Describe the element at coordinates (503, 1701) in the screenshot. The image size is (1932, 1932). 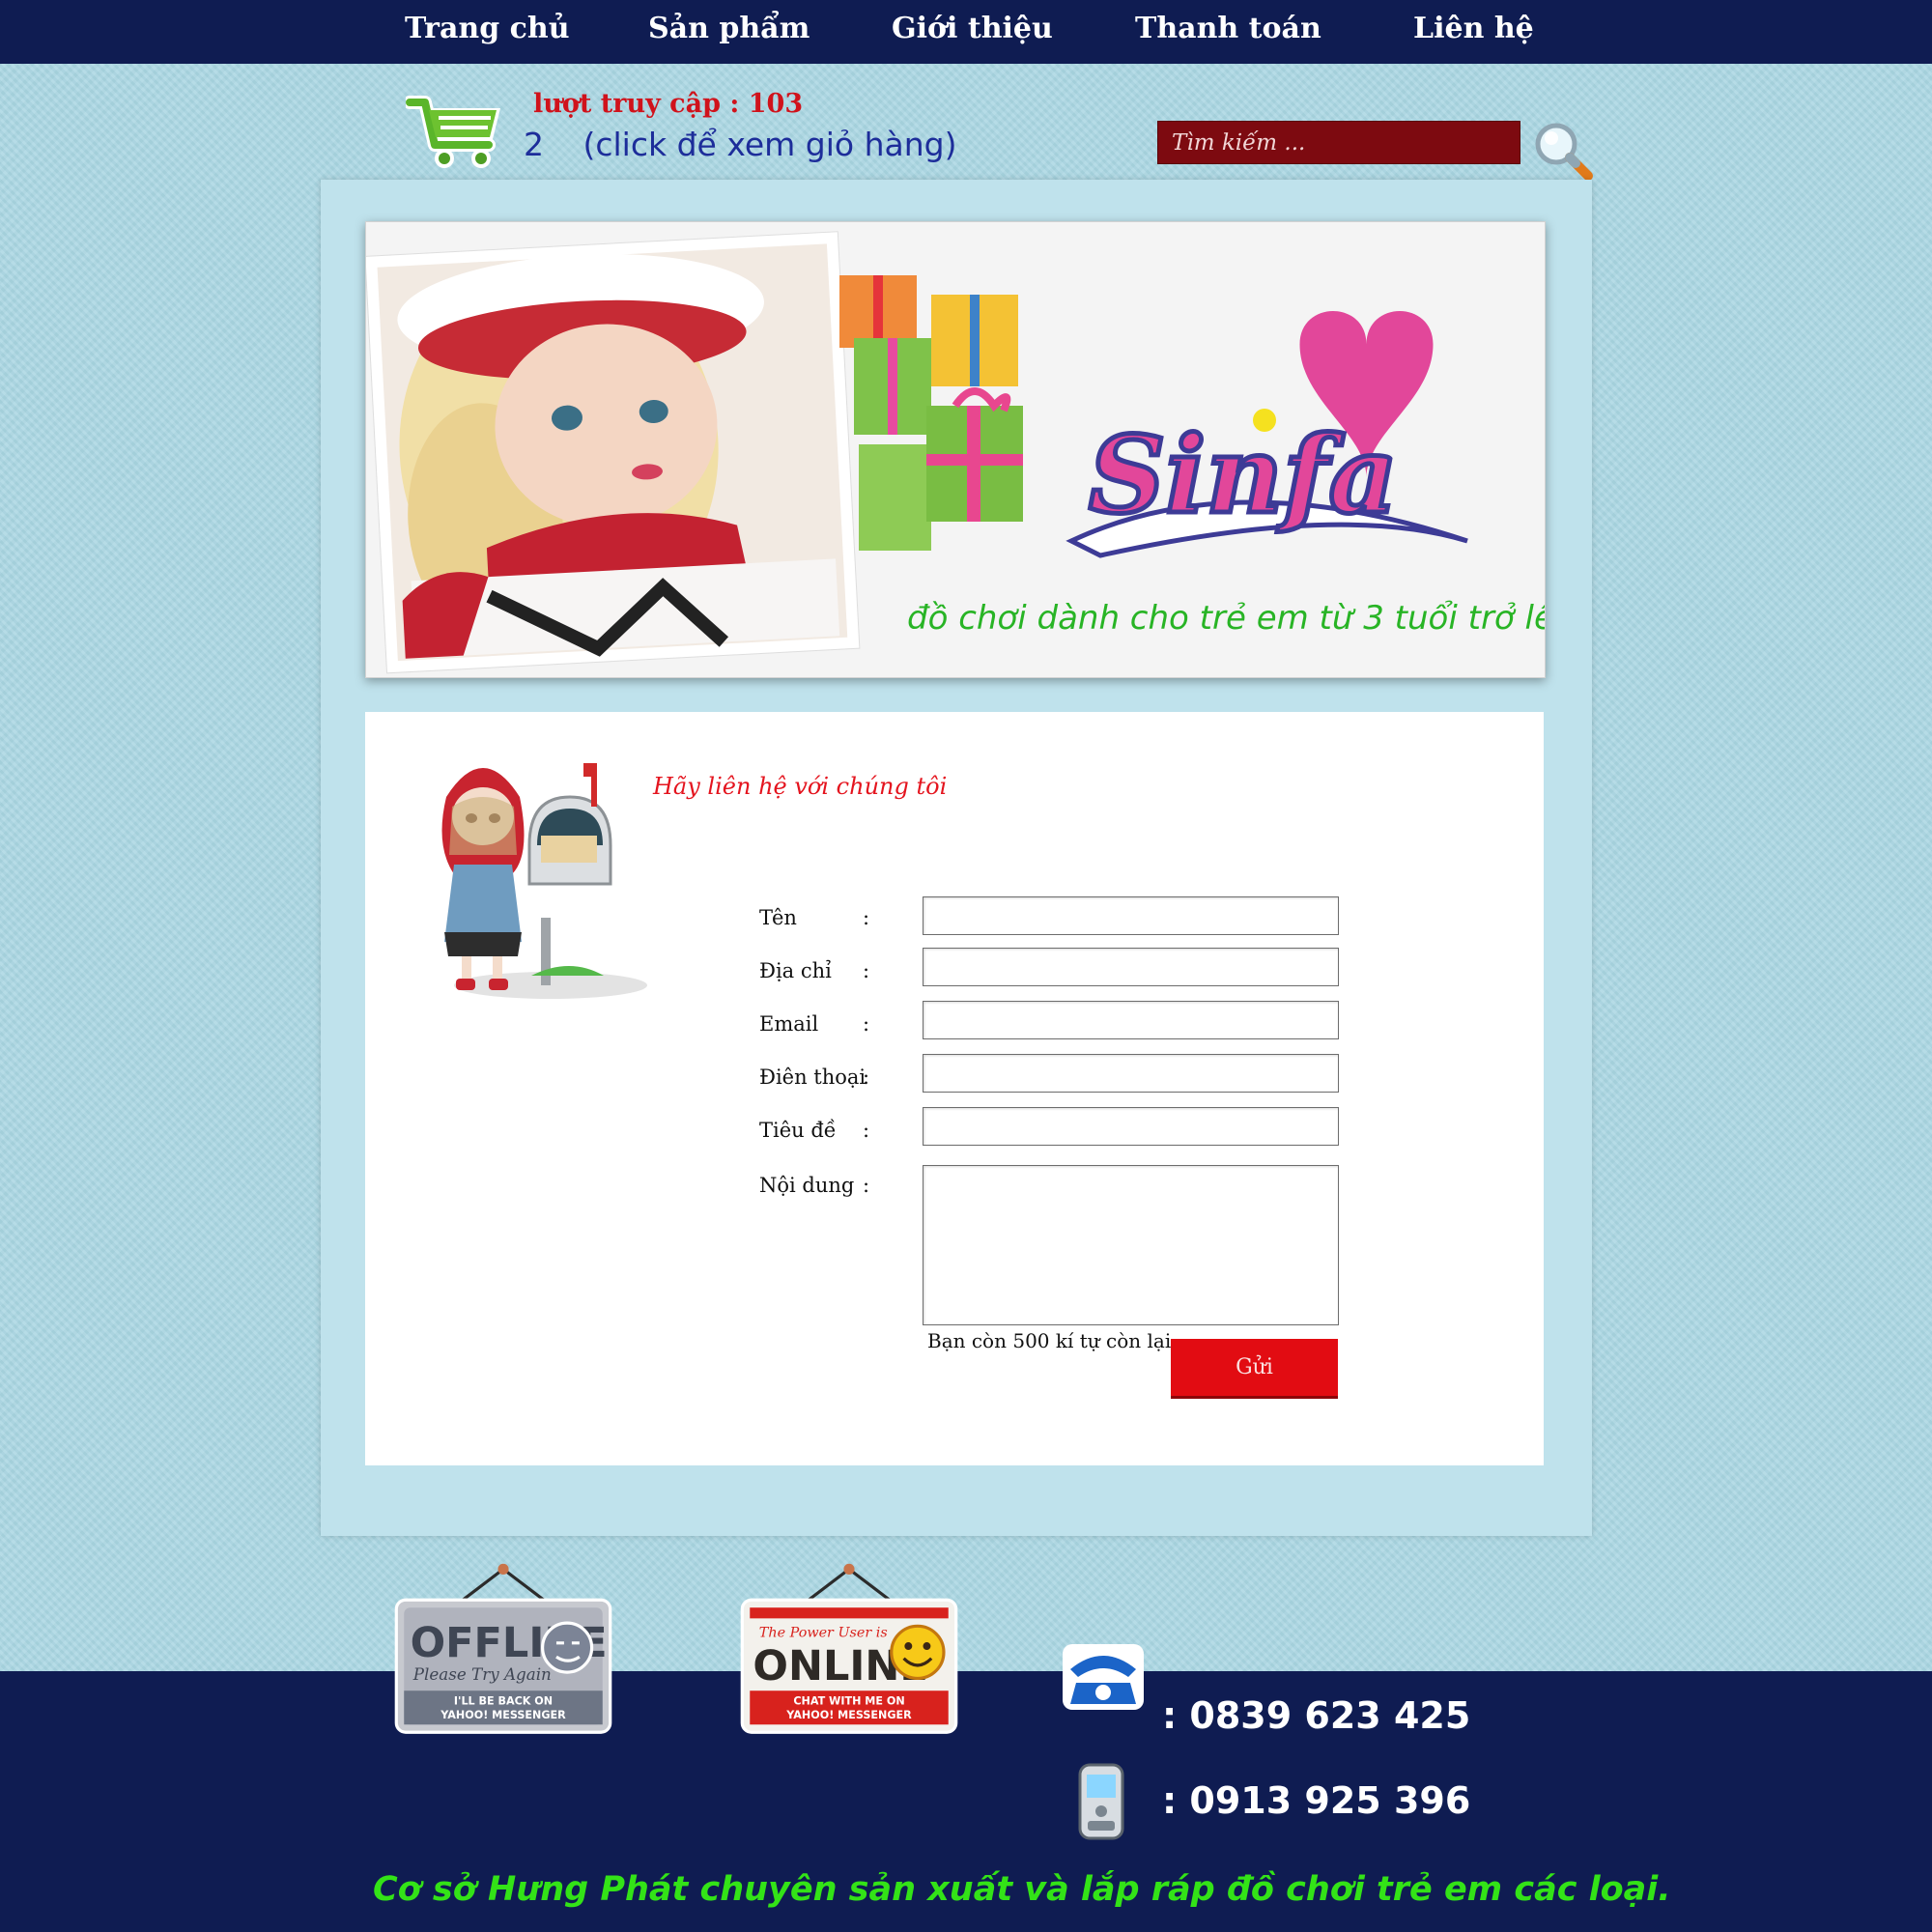
I see `offline-caption-1: I'LL BE BACK ON` at that location.